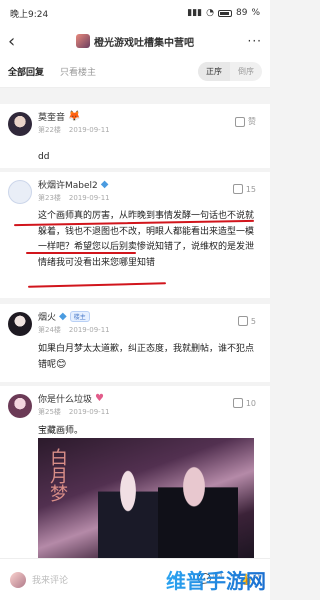 This screenshot has width=320, height=600. Describe the element at coordinates (251, 41) in the screenshot. I see `more-options-icon: ···` at that location.